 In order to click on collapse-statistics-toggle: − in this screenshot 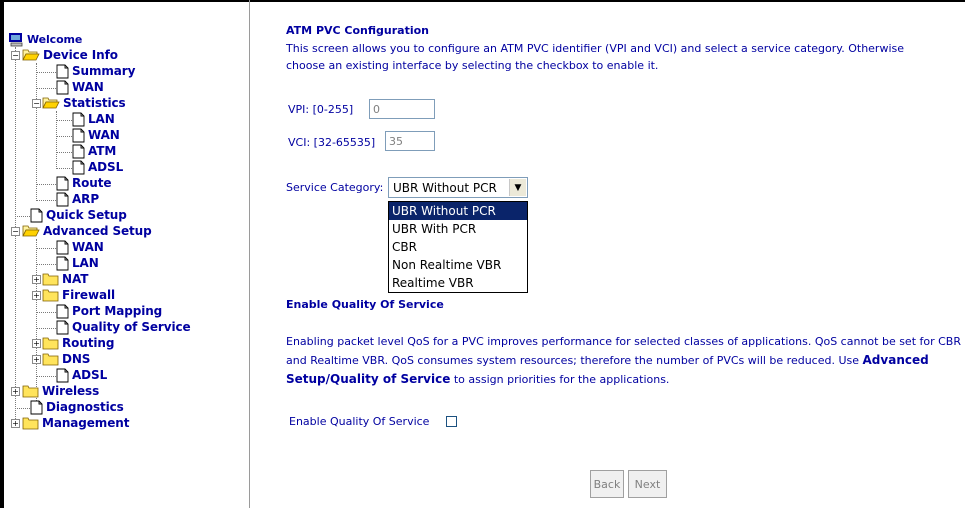, I will do `click(36, 103)`.